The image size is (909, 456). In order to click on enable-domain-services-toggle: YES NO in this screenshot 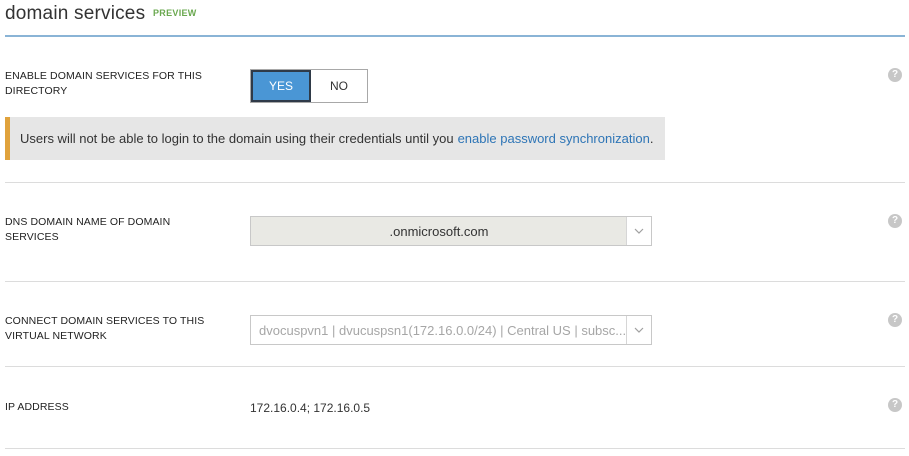, I will do `click(309, 86)`.